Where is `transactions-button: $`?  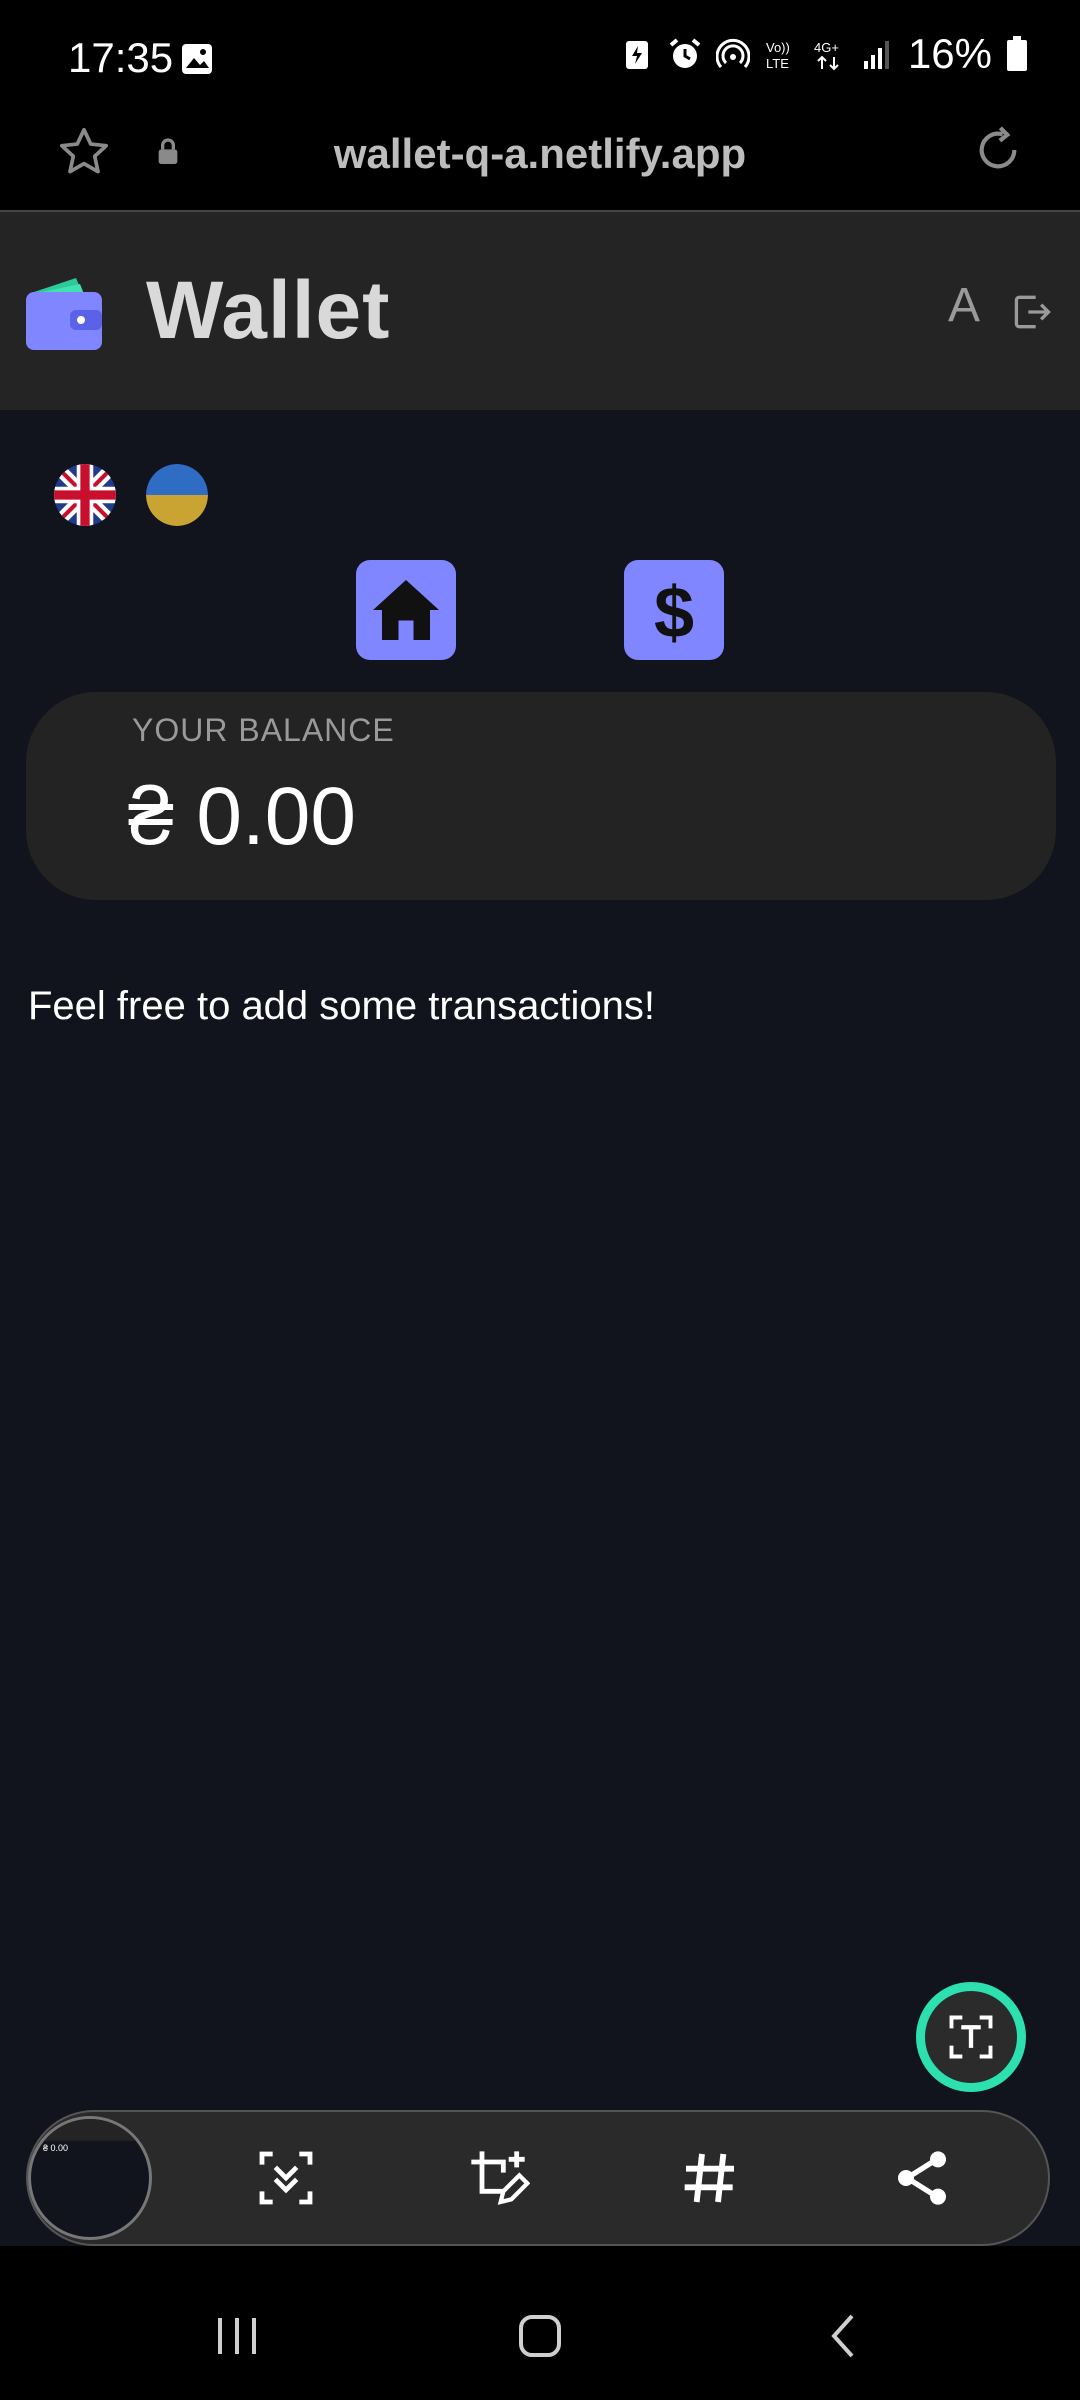
transactions-button: $ is located at coordinates (674, 610).